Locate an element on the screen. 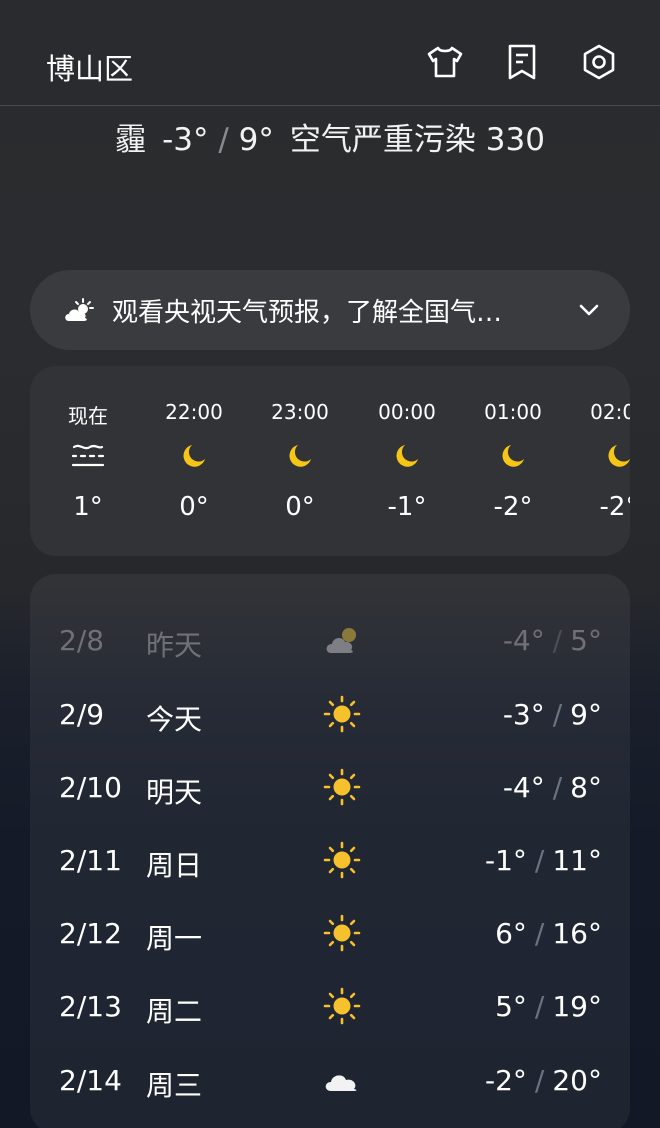 The height and width of the screenshot is (1128, 660). hour-time: 22:00 is located at coordinates (194, 412).